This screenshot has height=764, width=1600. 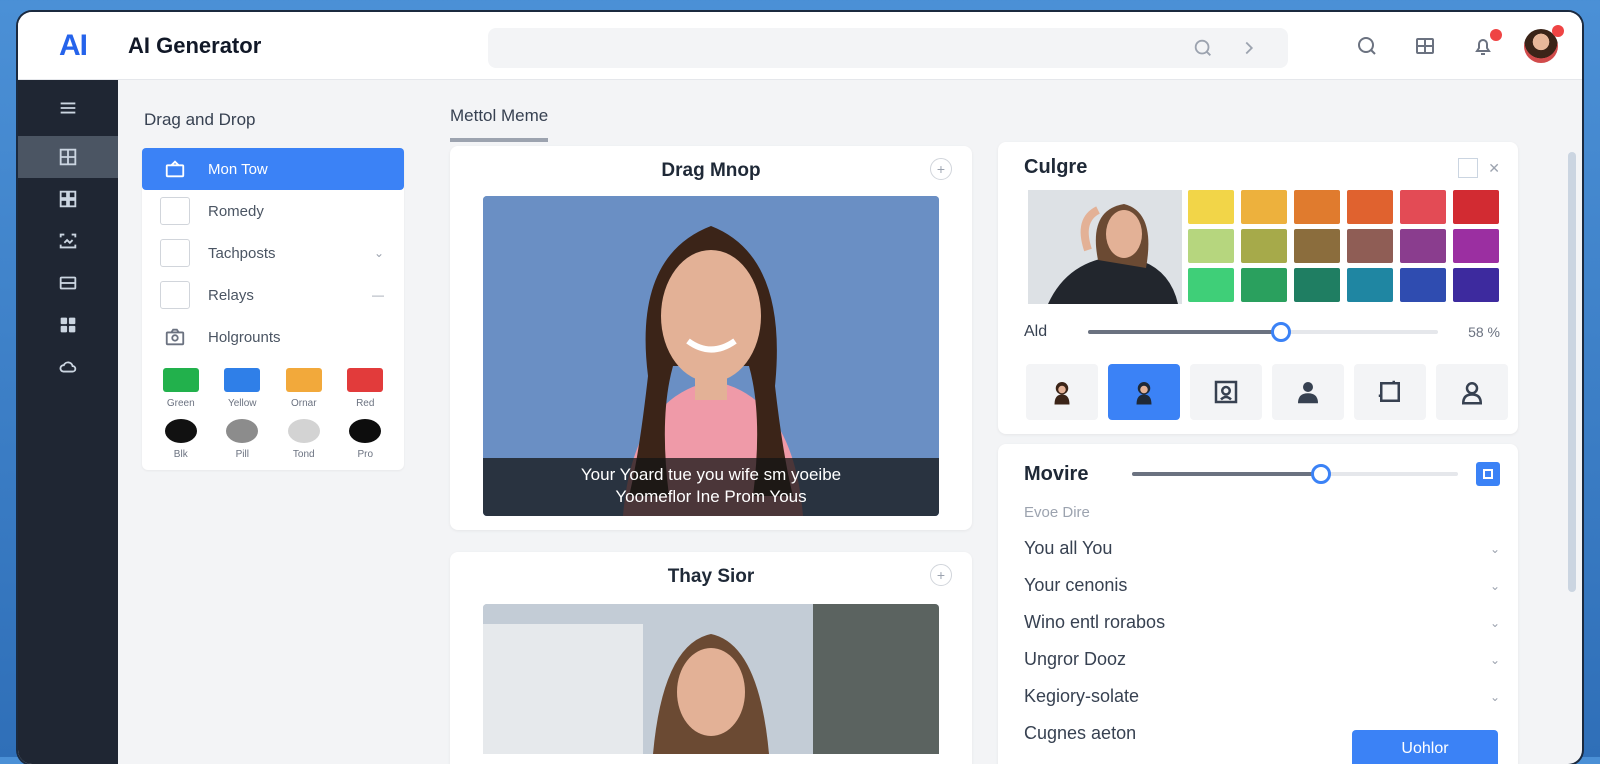 I want to click on dd-item-relays: Relays —, so click(x=273, y=295).